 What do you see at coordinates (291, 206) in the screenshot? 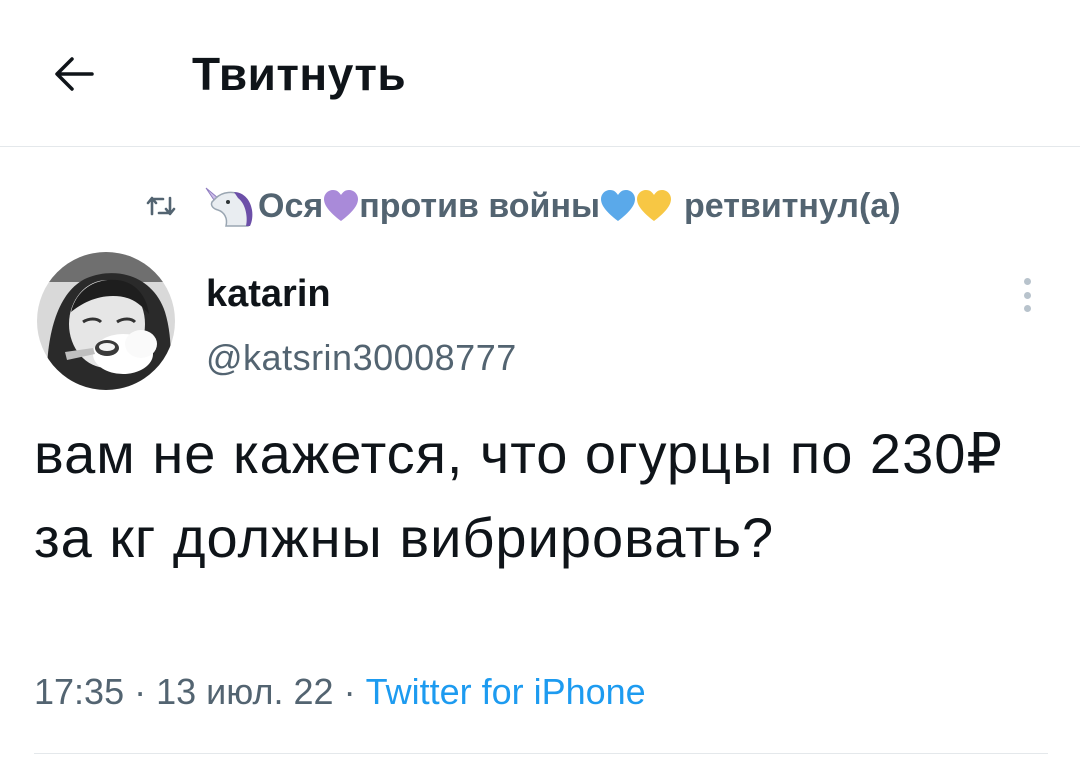
I see `retweeter-name: Ося` at bounding box center [291, 206].